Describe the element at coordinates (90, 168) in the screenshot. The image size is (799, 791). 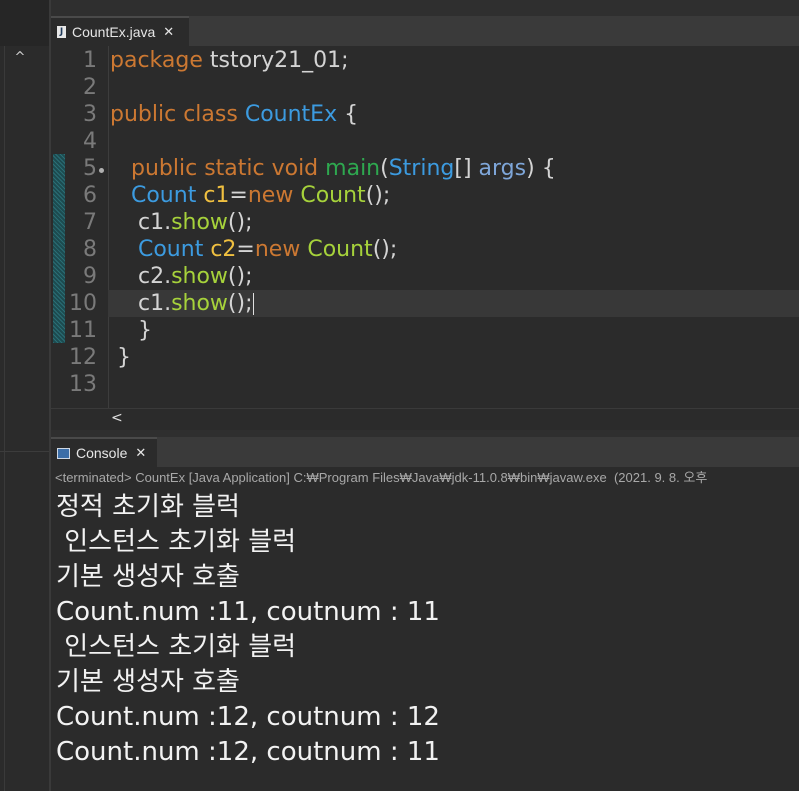
I see `line-number: 5` at that location.